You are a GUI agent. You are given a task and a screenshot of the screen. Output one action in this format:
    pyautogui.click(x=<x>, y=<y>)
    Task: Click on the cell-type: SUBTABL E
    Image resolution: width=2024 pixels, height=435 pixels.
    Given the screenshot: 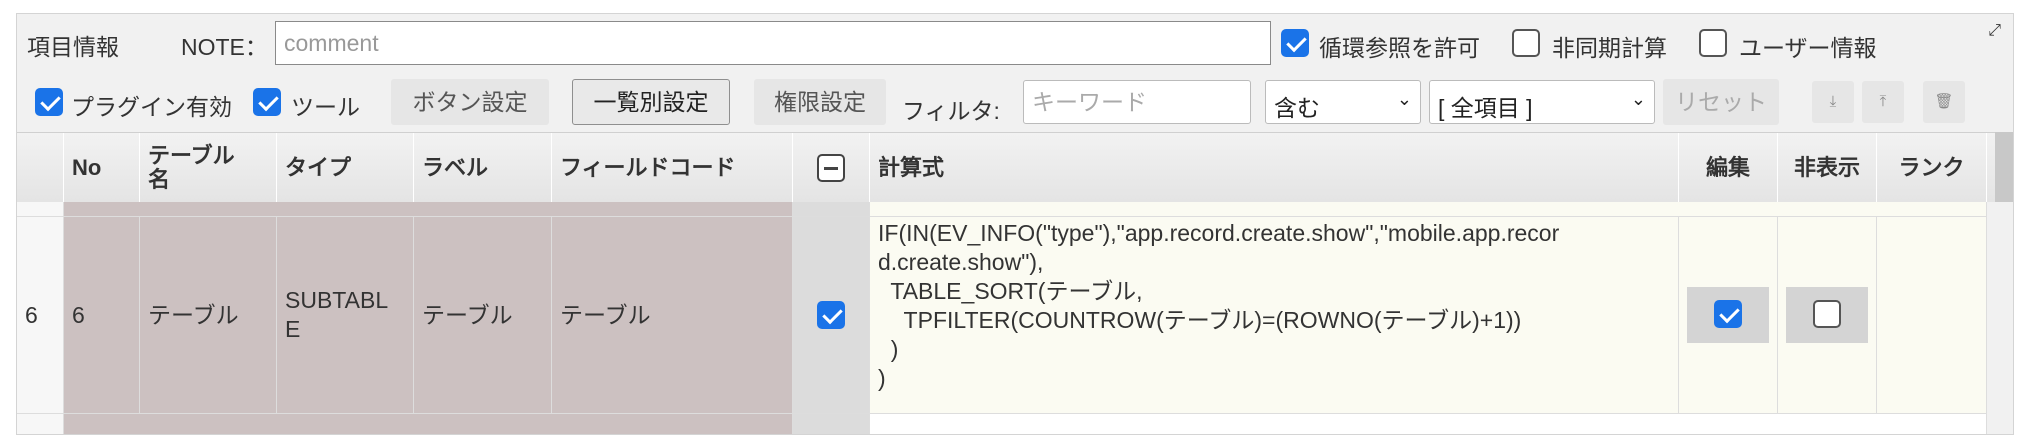 What is the action you would take?
    pyautogui.click(x=345, y=315)
    